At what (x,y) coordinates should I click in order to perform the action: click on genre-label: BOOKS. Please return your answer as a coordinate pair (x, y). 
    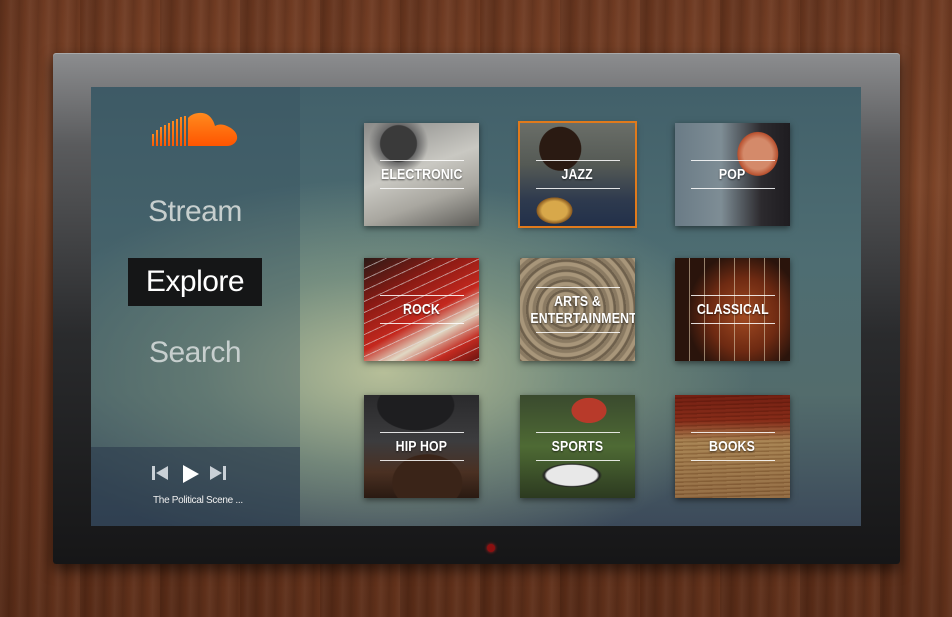
    Looking at the image, I should click on (732, 446).